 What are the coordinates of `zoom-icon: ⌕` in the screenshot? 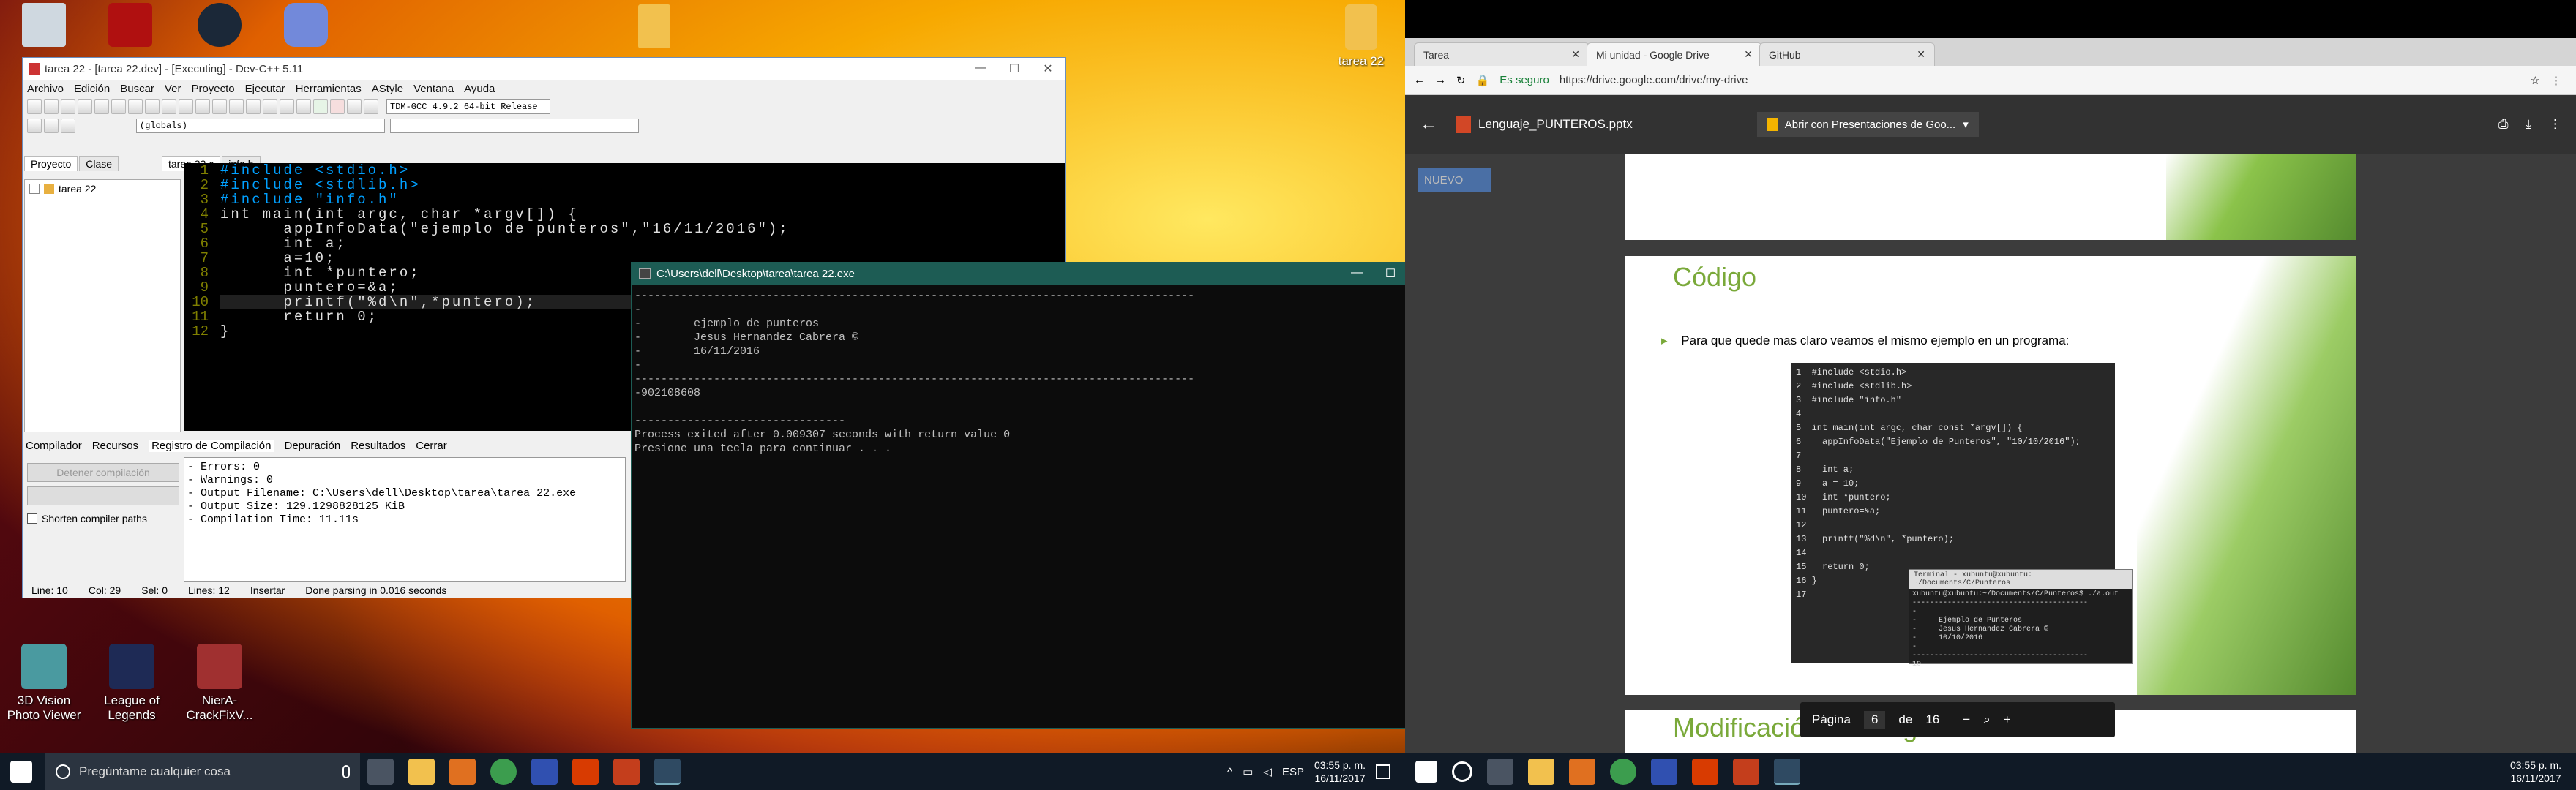 It's located at (1987, 719).